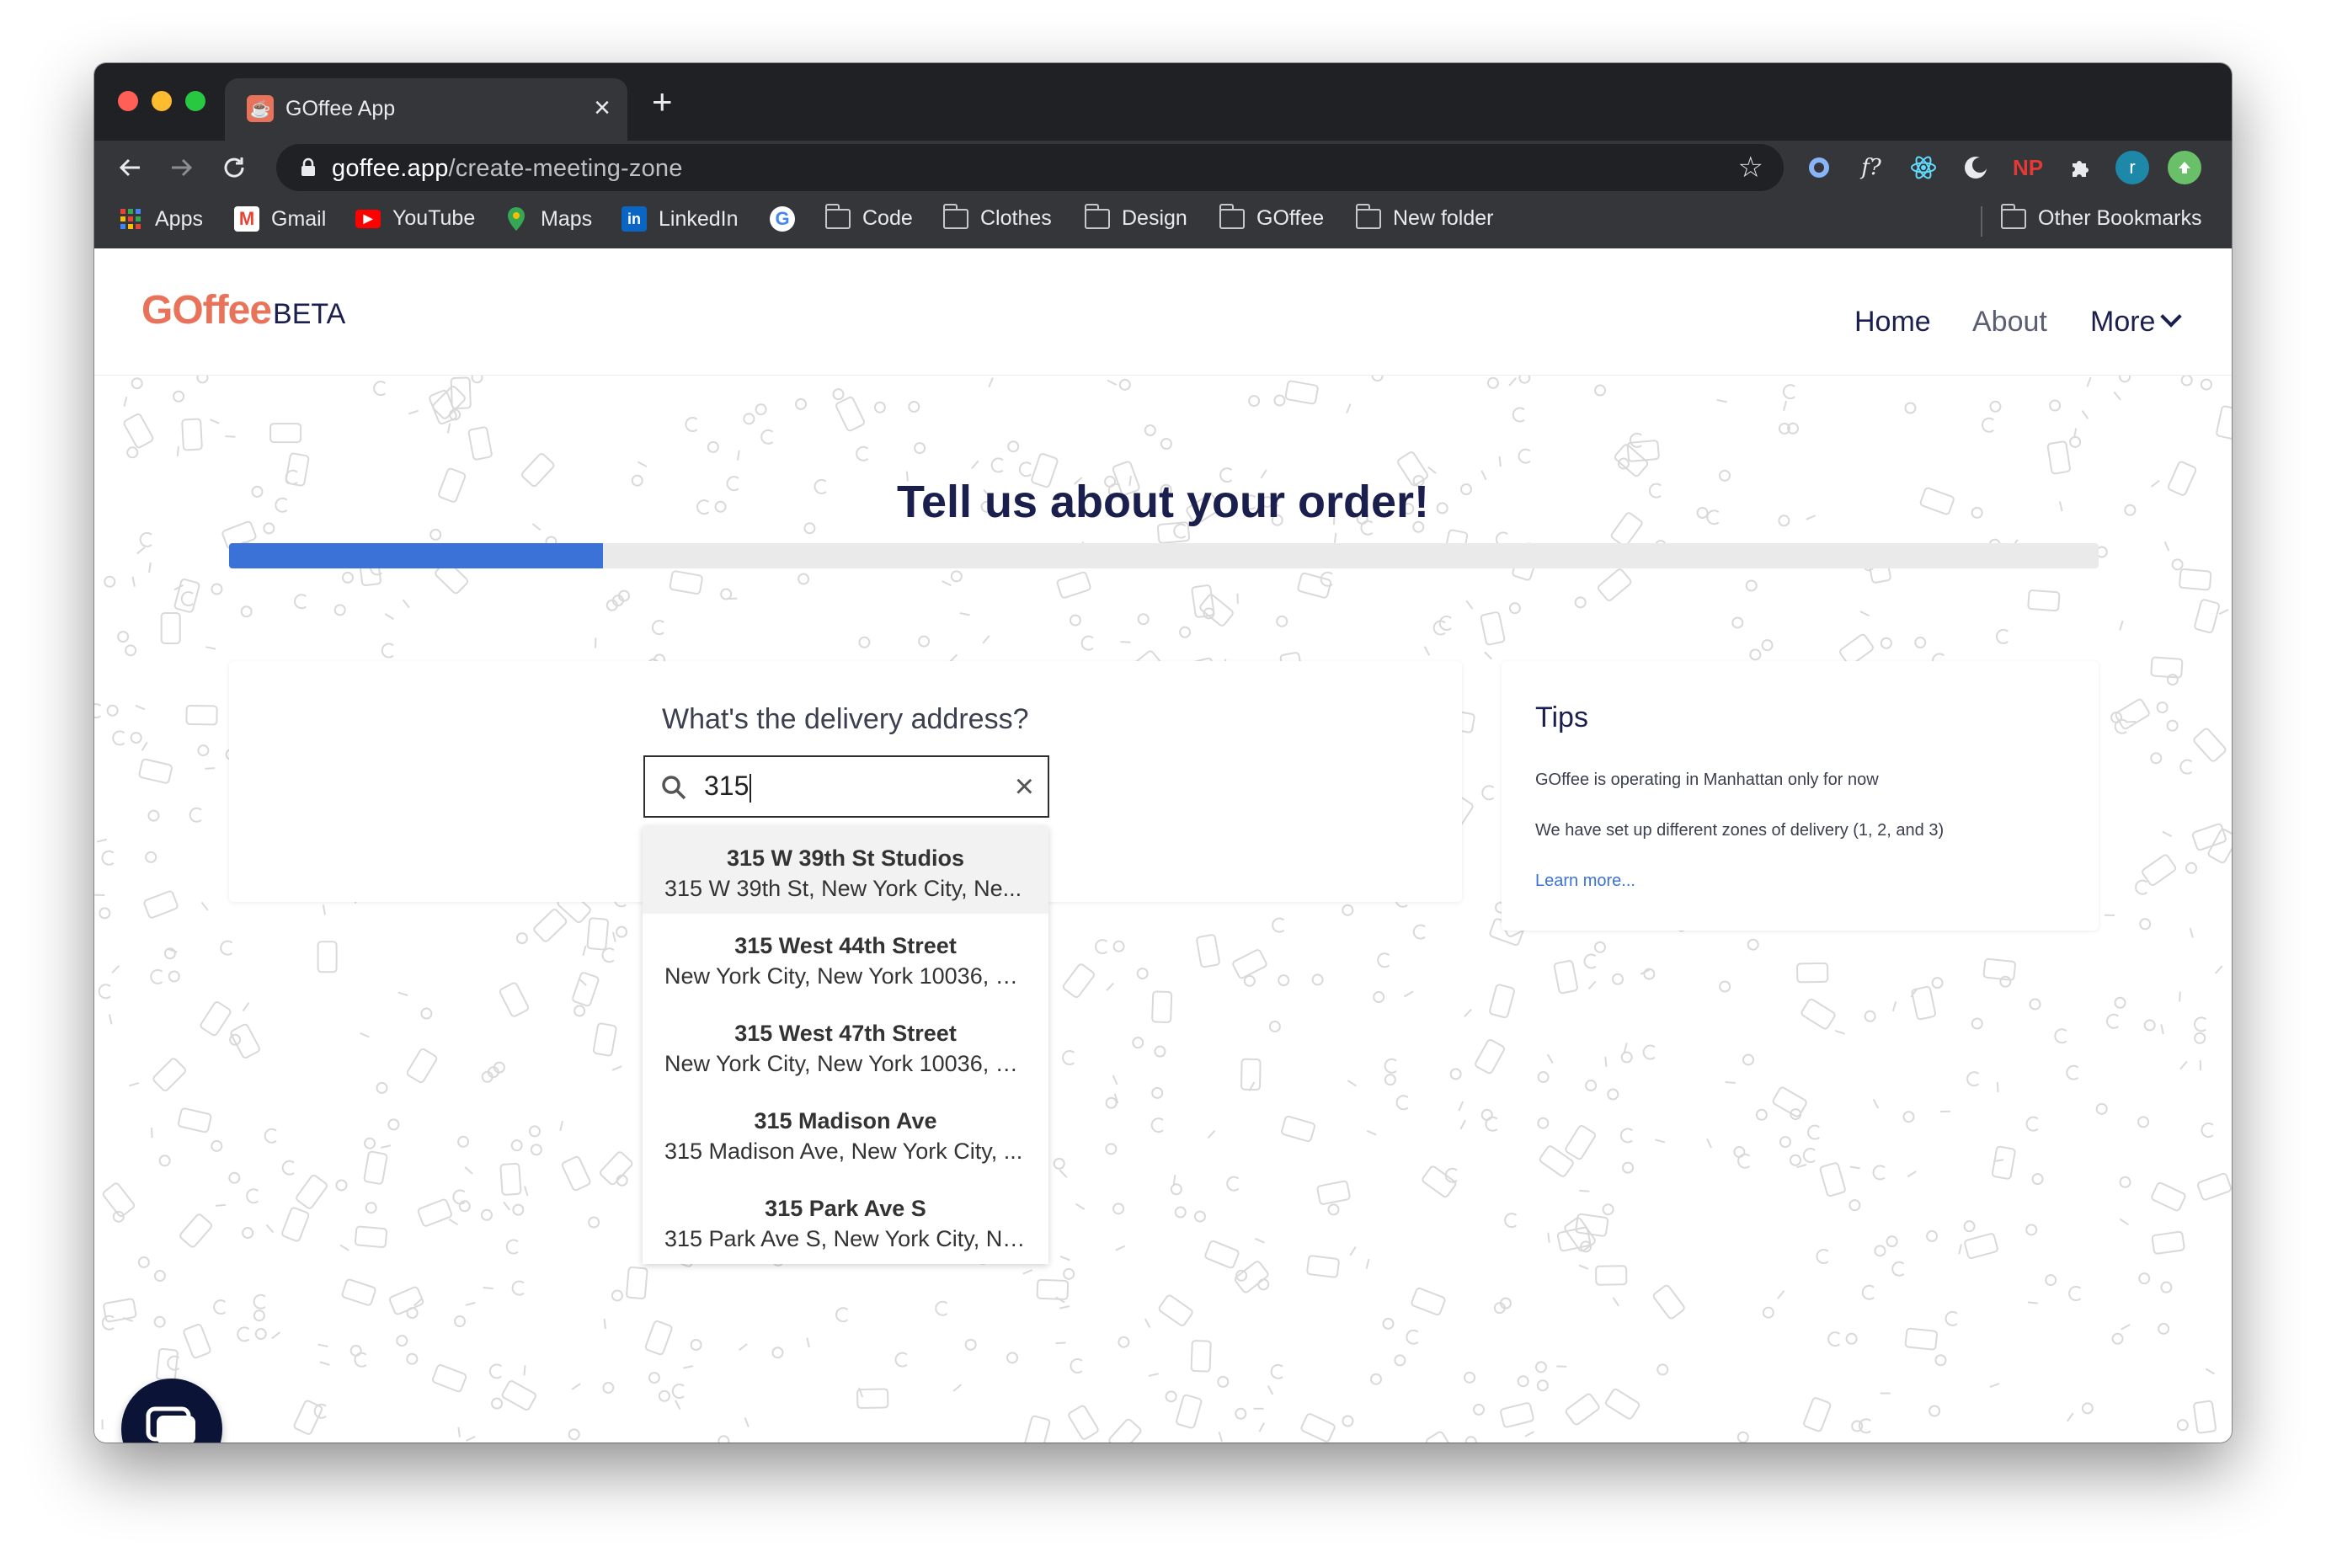 This screenshot has width=2326, height=1568. What do you see at coordinates (846, 719) in the screenshot?
I see `address-question: What's the delivery address?` at bounding box center [846, 719].